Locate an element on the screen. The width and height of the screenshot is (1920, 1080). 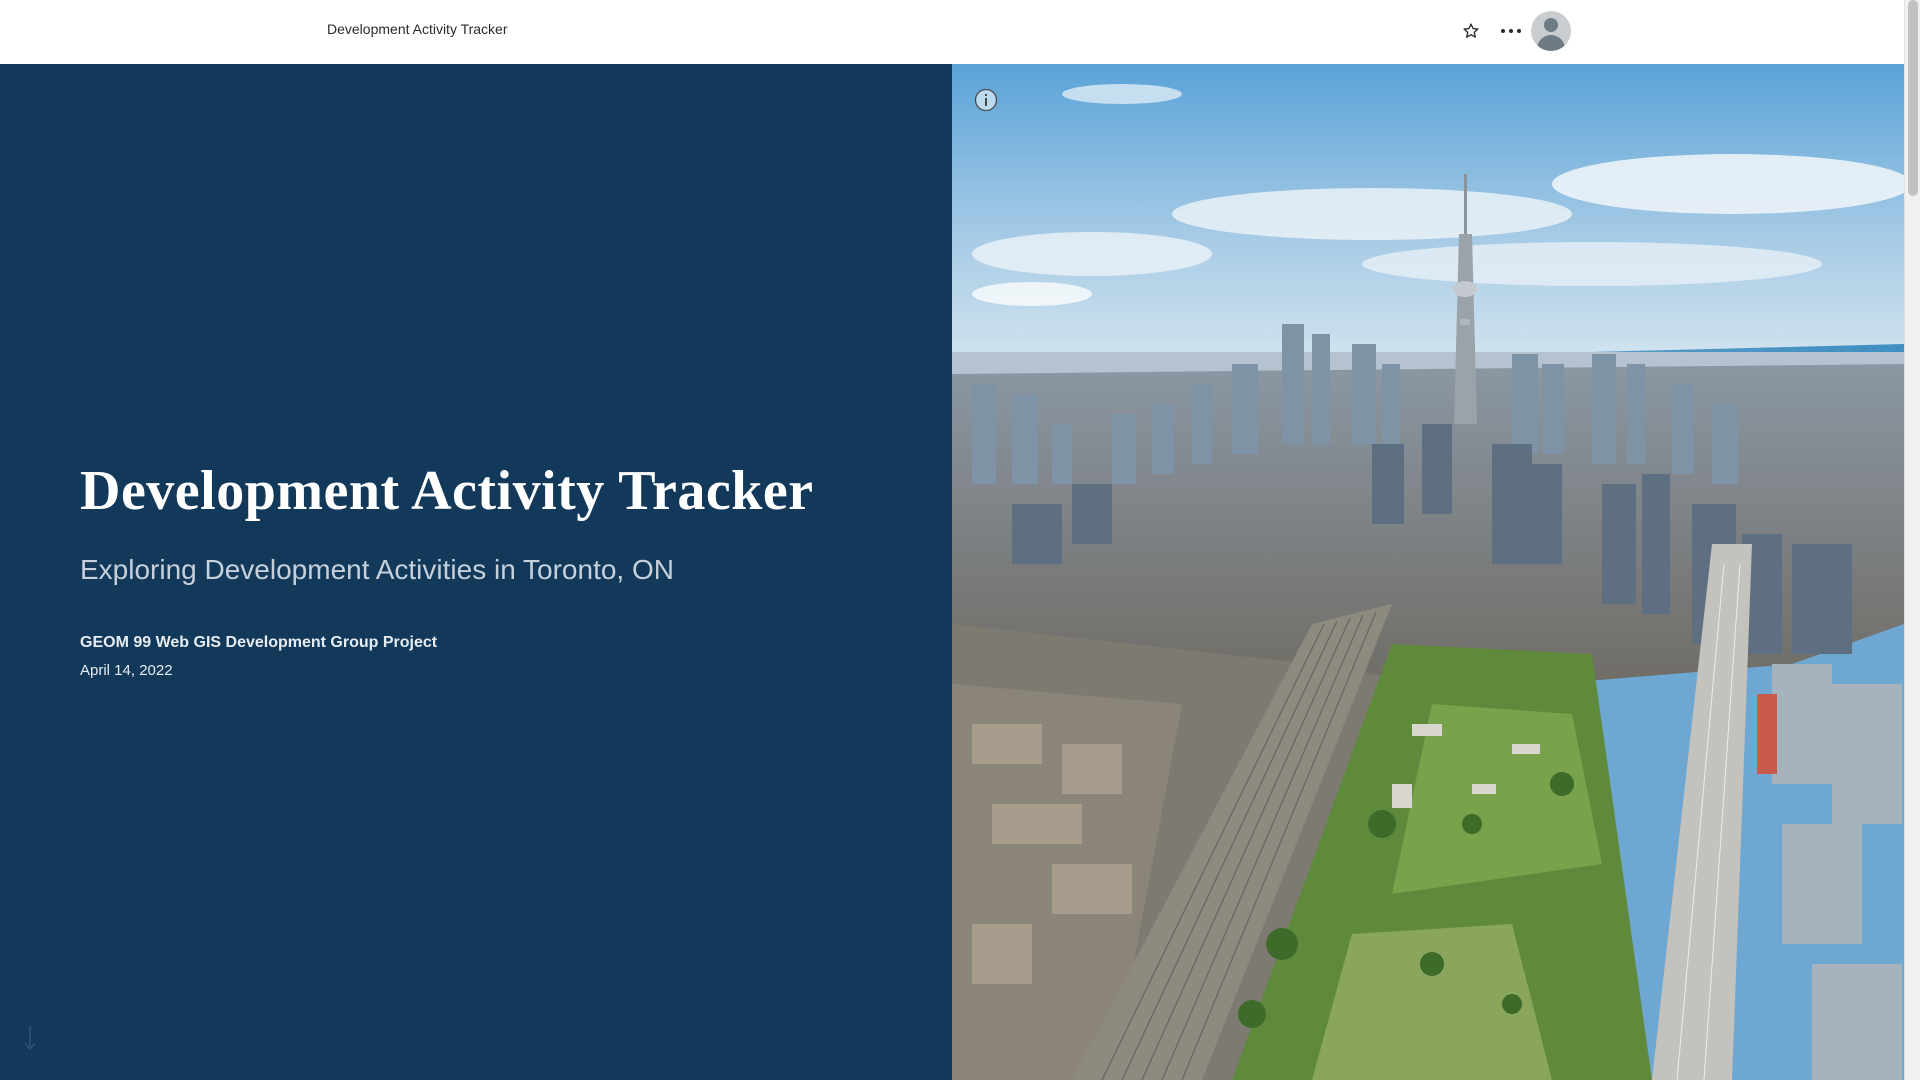
story-header-title: Development Activity Tracker is located at coordinates (417, 29).